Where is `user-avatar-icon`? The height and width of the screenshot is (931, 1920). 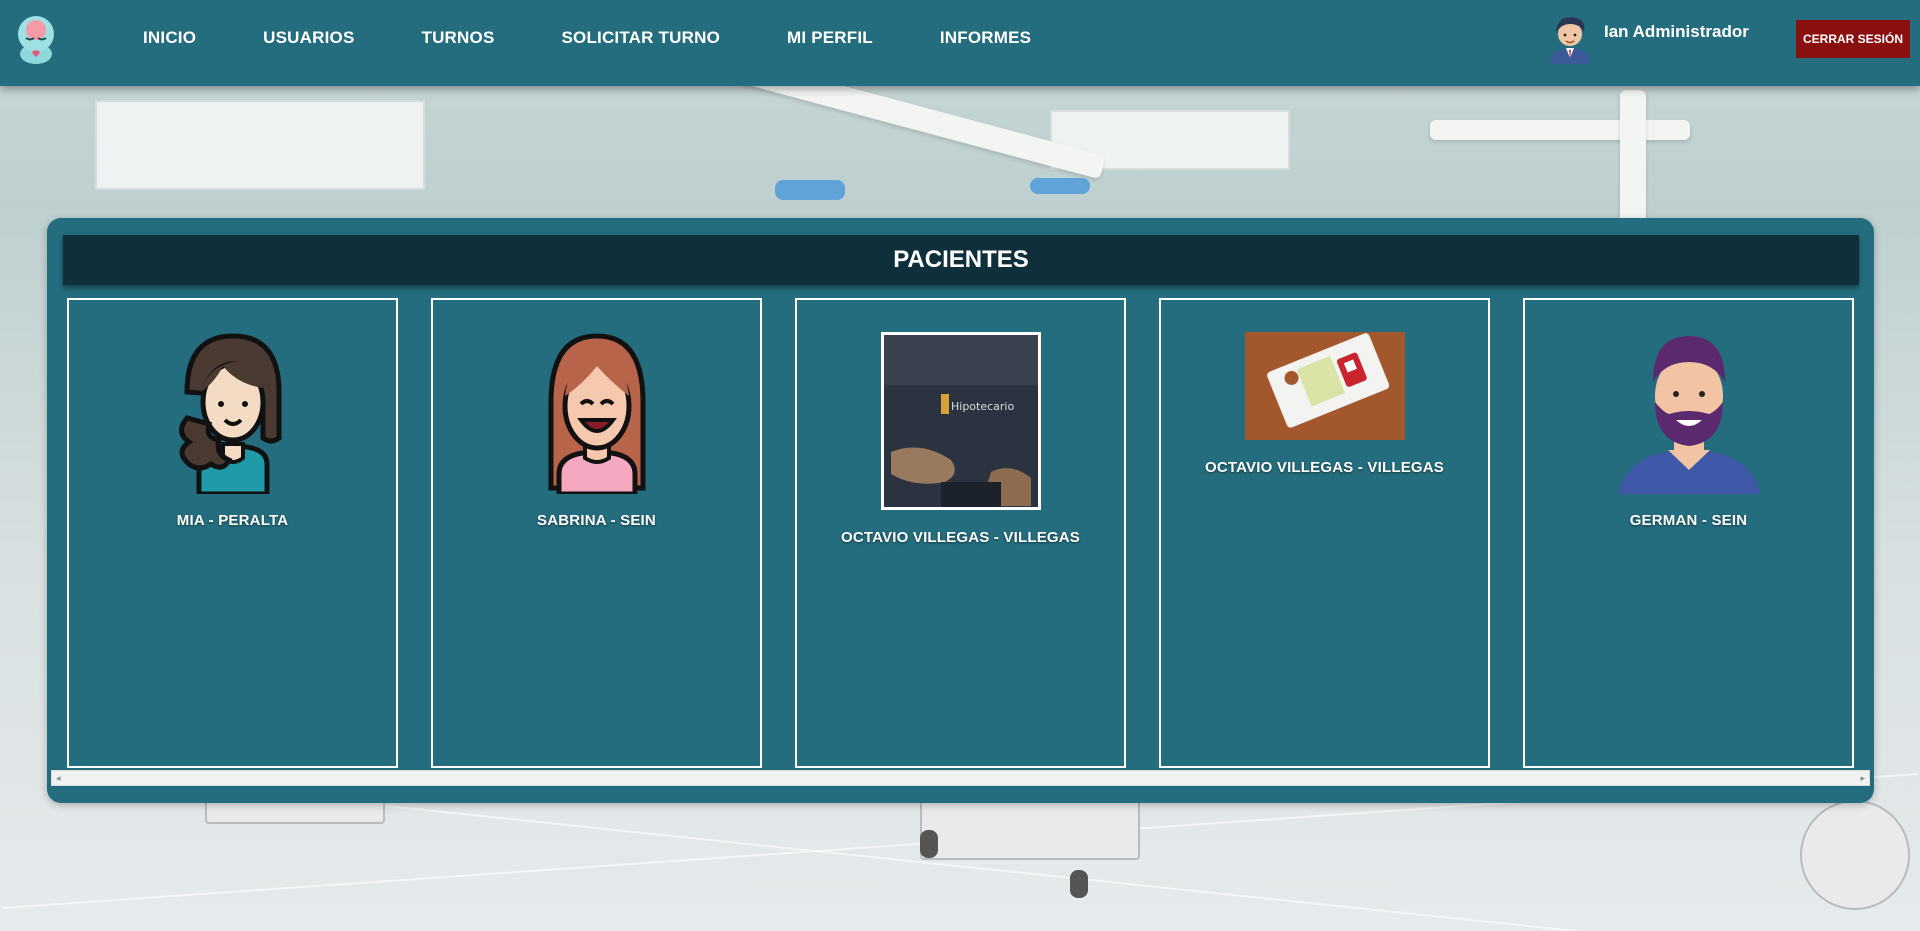
user-avatar-icon is located at coordinates (1570, 38).